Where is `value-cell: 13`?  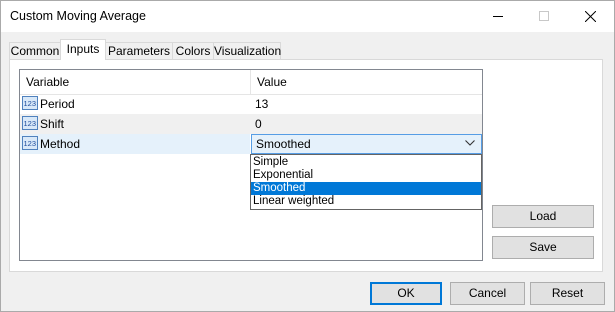
value-cell: 13 is located at coordinates (366, 104).